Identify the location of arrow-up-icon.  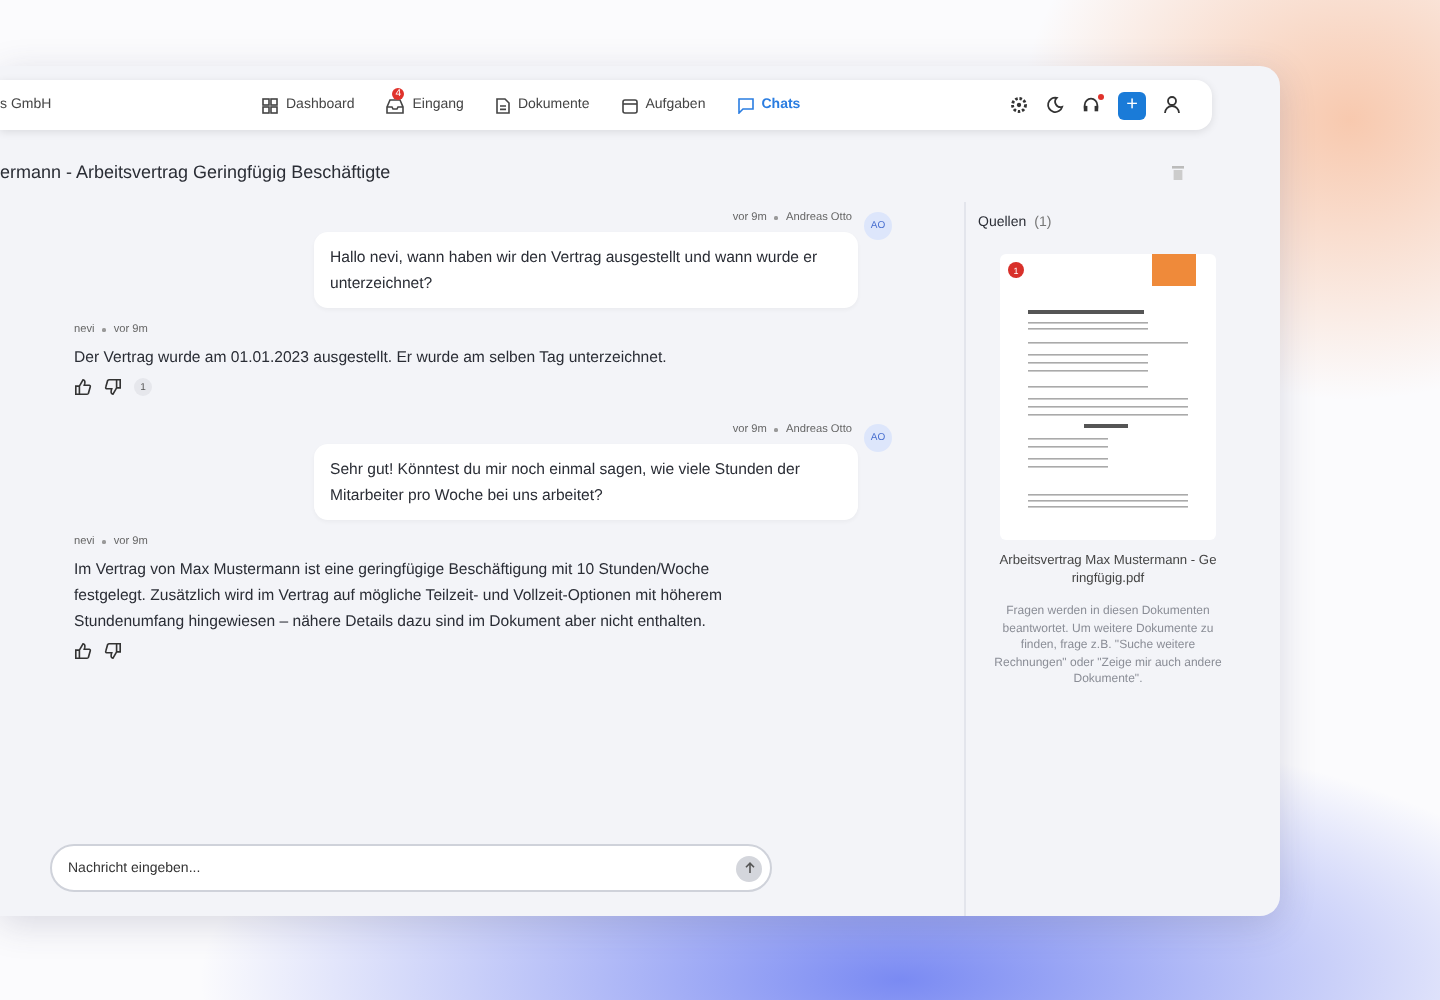
(749, 868).